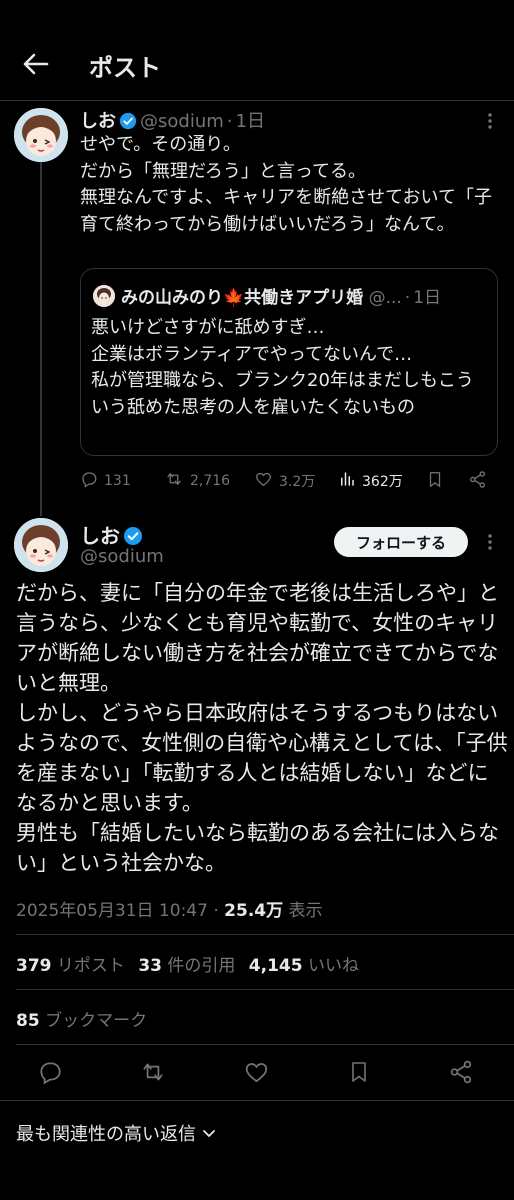 The height and width of the screenshot is (1200, 514). I want to click on views-button: 362万, so click(370, 481).